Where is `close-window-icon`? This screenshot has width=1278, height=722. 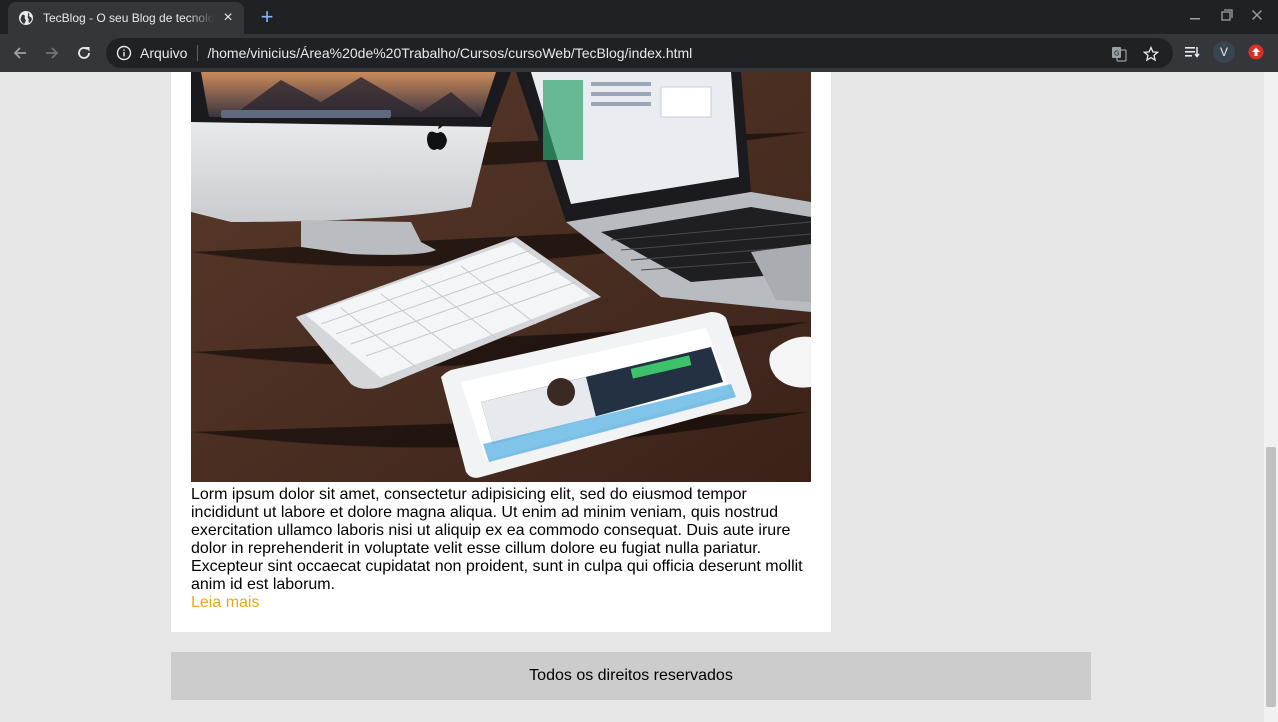 close-window-icon is located at coordinates (1257, 16).